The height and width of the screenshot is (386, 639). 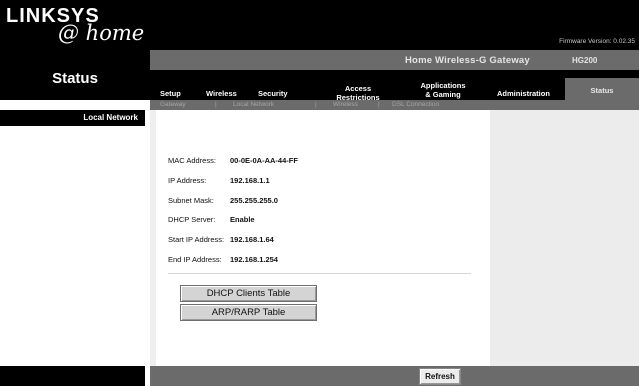 What do you see at coordinates (254, 200) in the screenshot?
I see `subnet-mask-value: 255.255.255.0` at bounding box center [254, 200].